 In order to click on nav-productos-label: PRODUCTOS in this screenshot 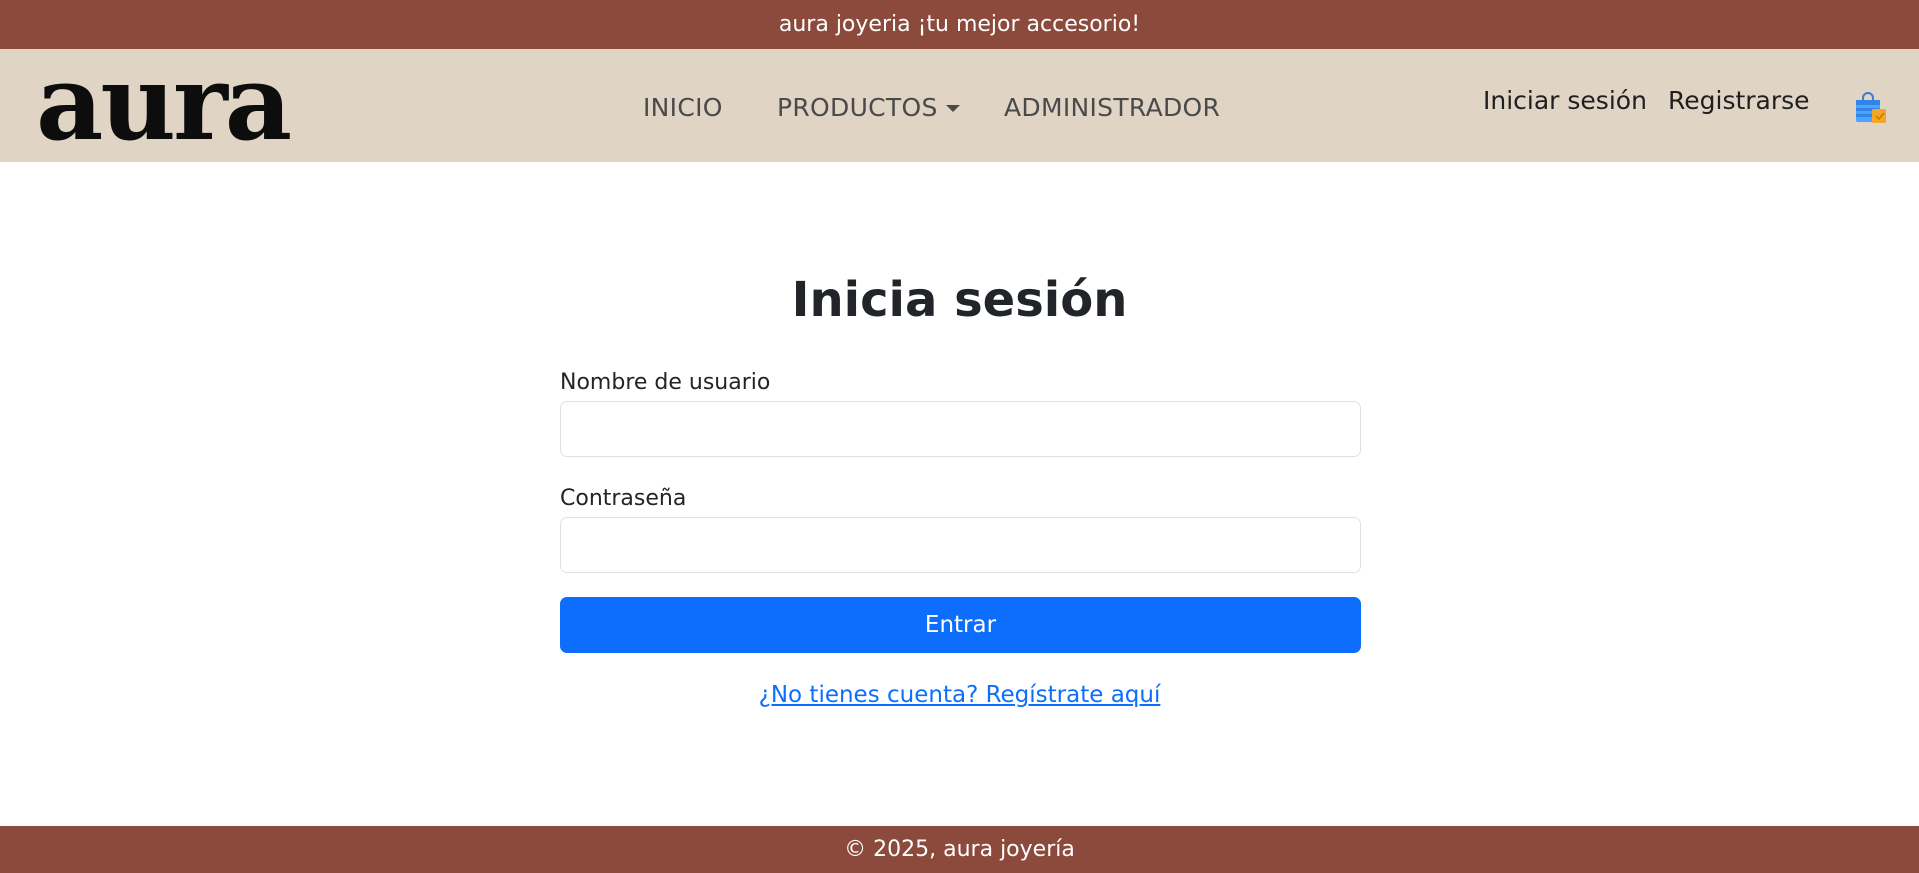, I will do `click(857, 107)`.